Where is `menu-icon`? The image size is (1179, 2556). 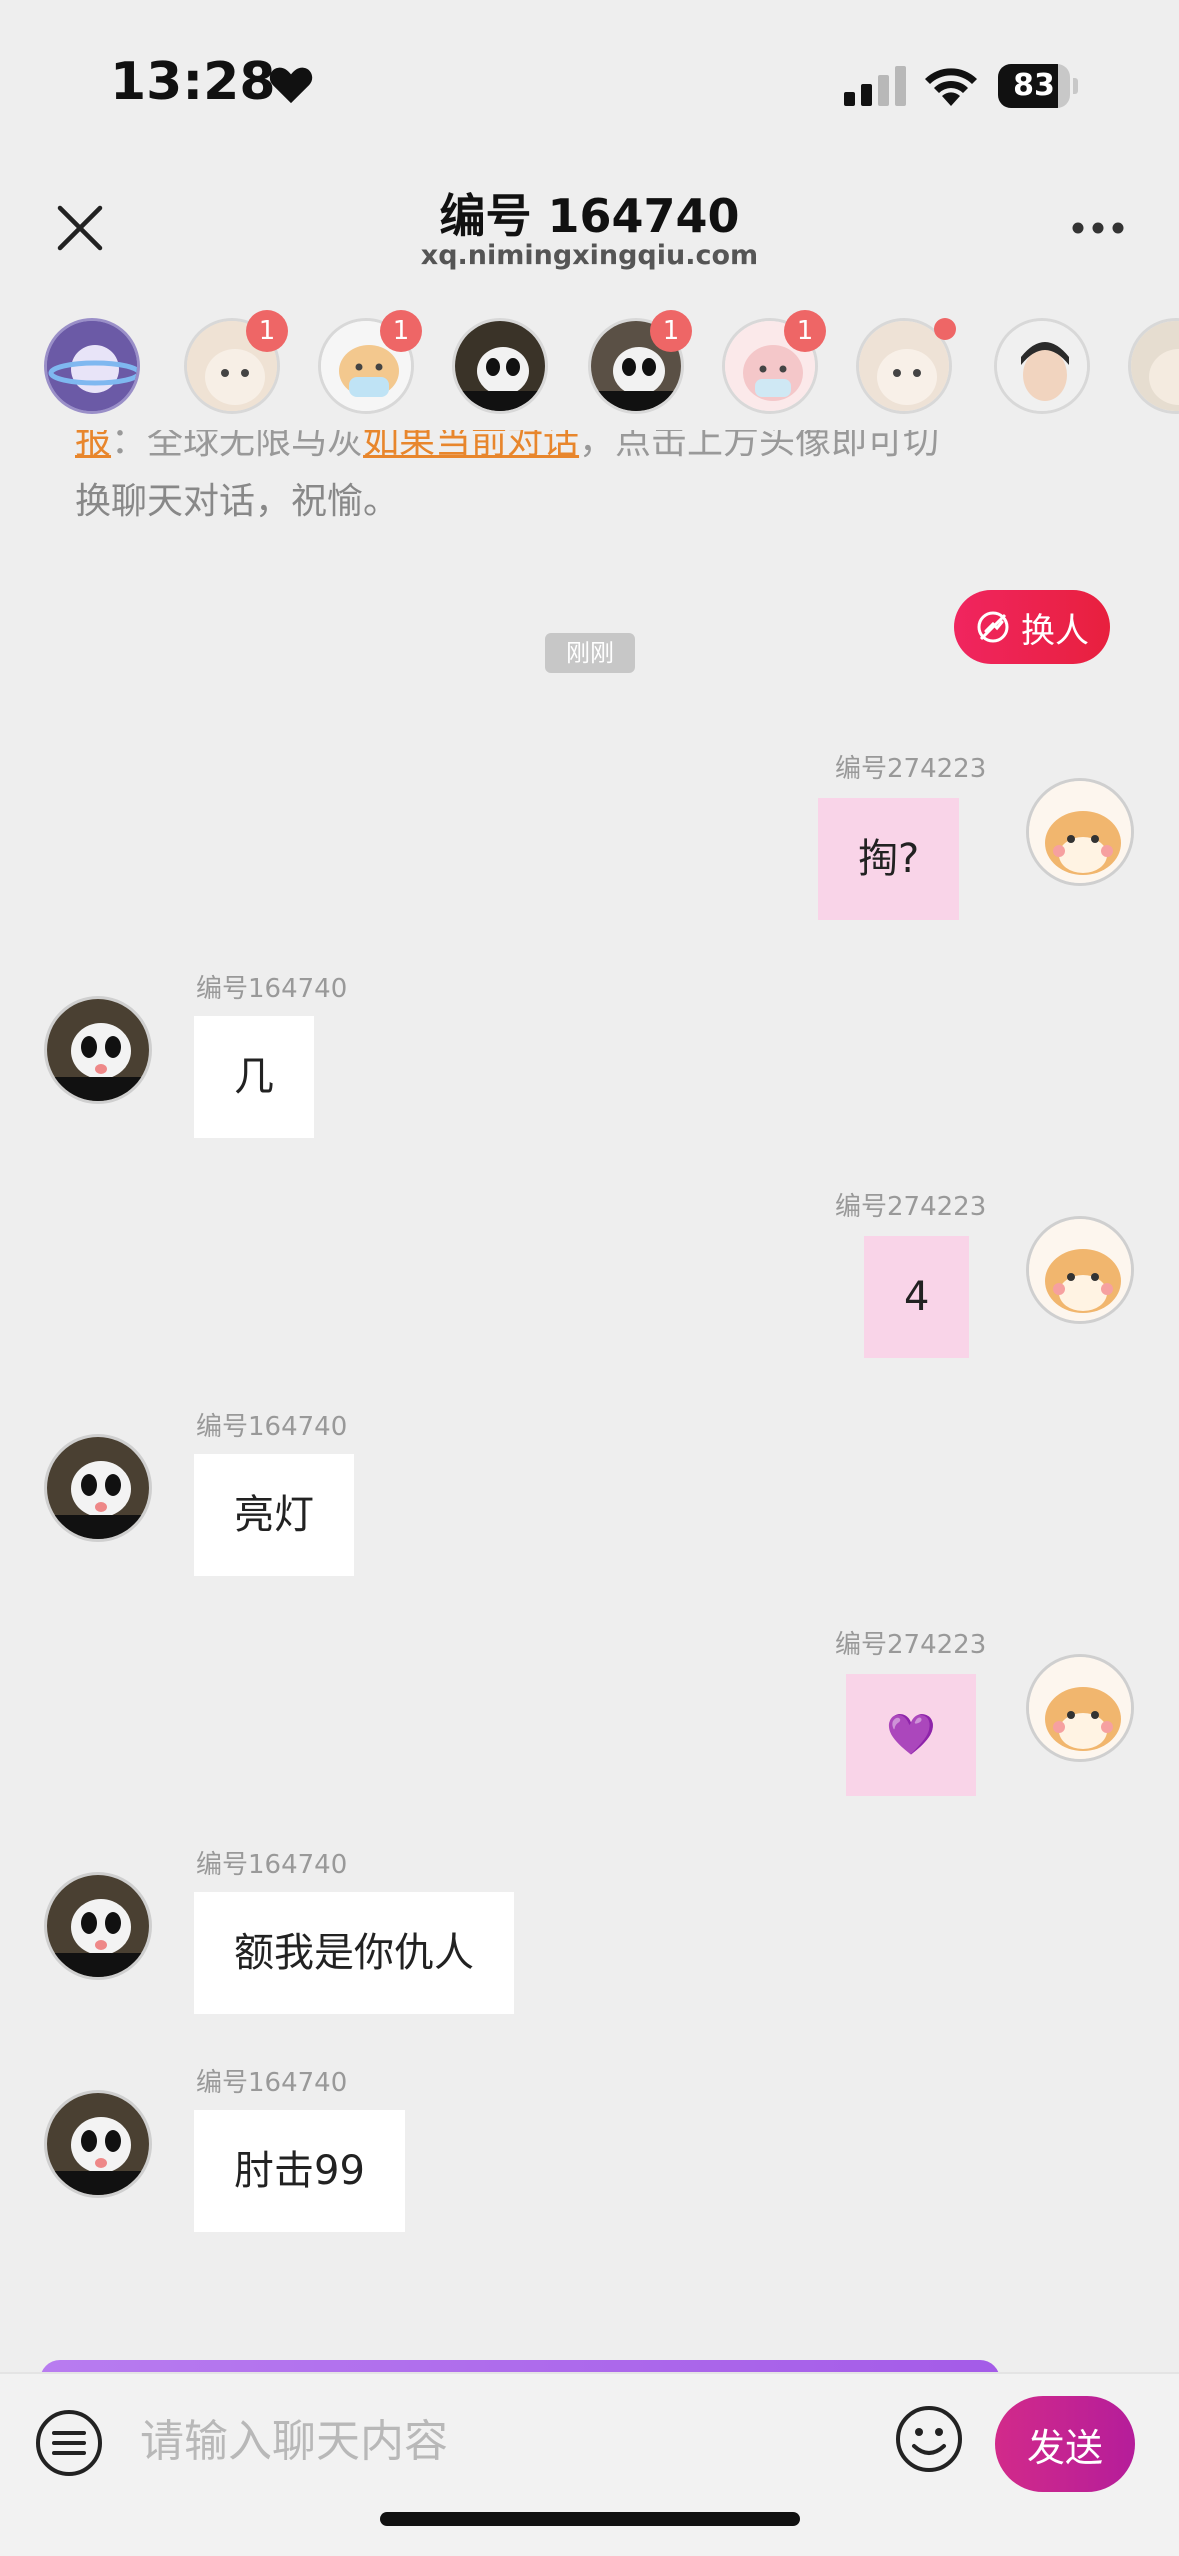
menu-icon is located at coordinates (69, 2443).